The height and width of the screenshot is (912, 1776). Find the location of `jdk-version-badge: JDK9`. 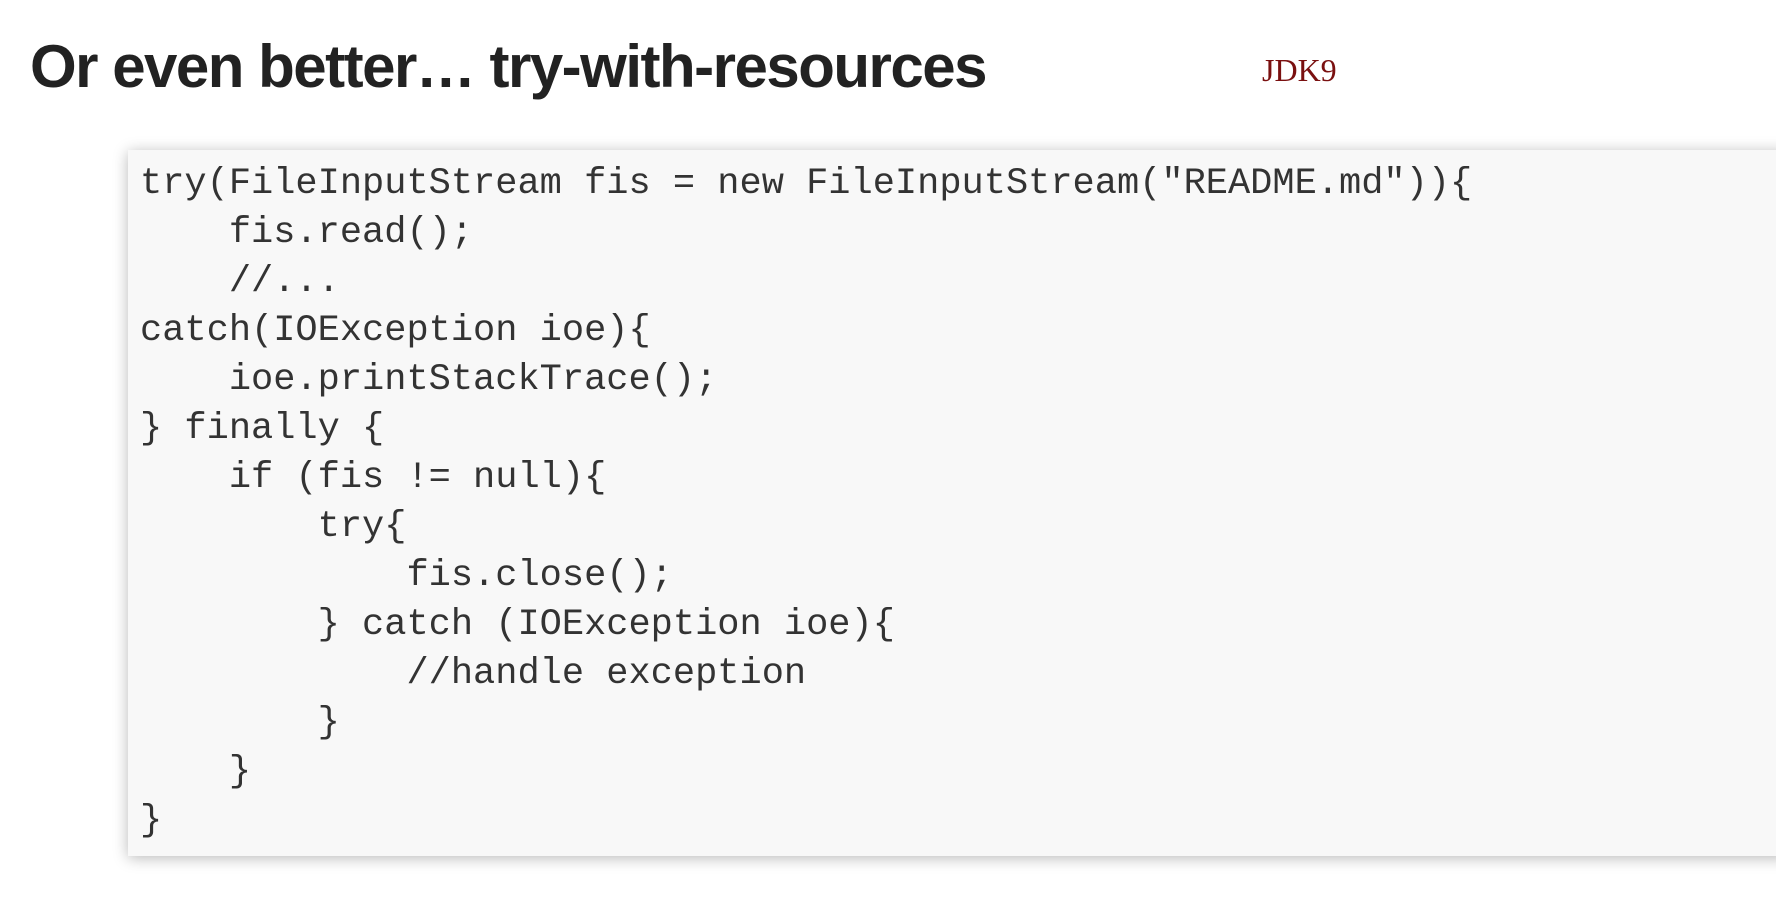

jdk-version-badge: JDK9 is located at coordinates (1299, 70).